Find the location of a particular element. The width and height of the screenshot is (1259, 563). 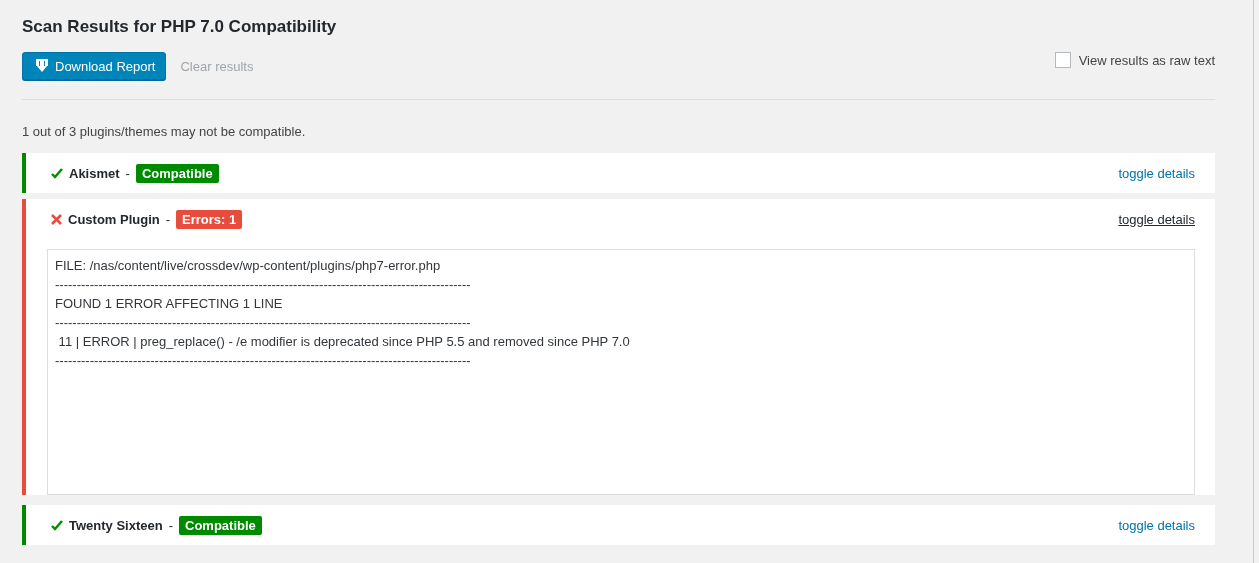

summary-text: 1 out of 3 plugins/themes may not be compatible. is located at coordinates (164, 132).